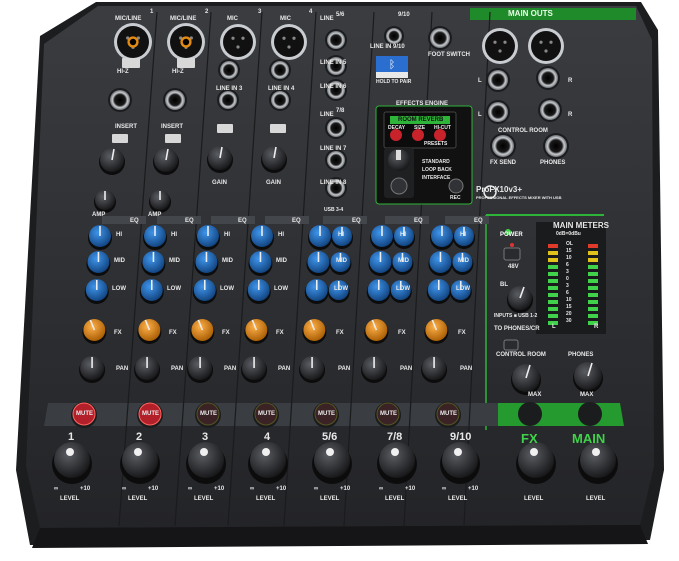  What do you see at coordinates (535, 395) in the screenshot?
I see `cr-max: MAX` at bounding box center [535, 395].